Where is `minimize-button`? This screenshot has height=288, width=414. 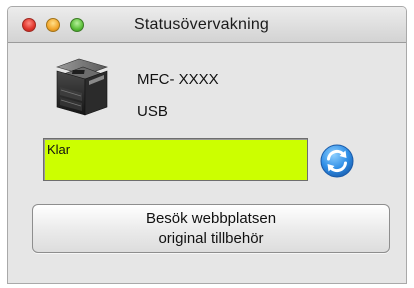
minimize-button is located at coordinates (53, 25).